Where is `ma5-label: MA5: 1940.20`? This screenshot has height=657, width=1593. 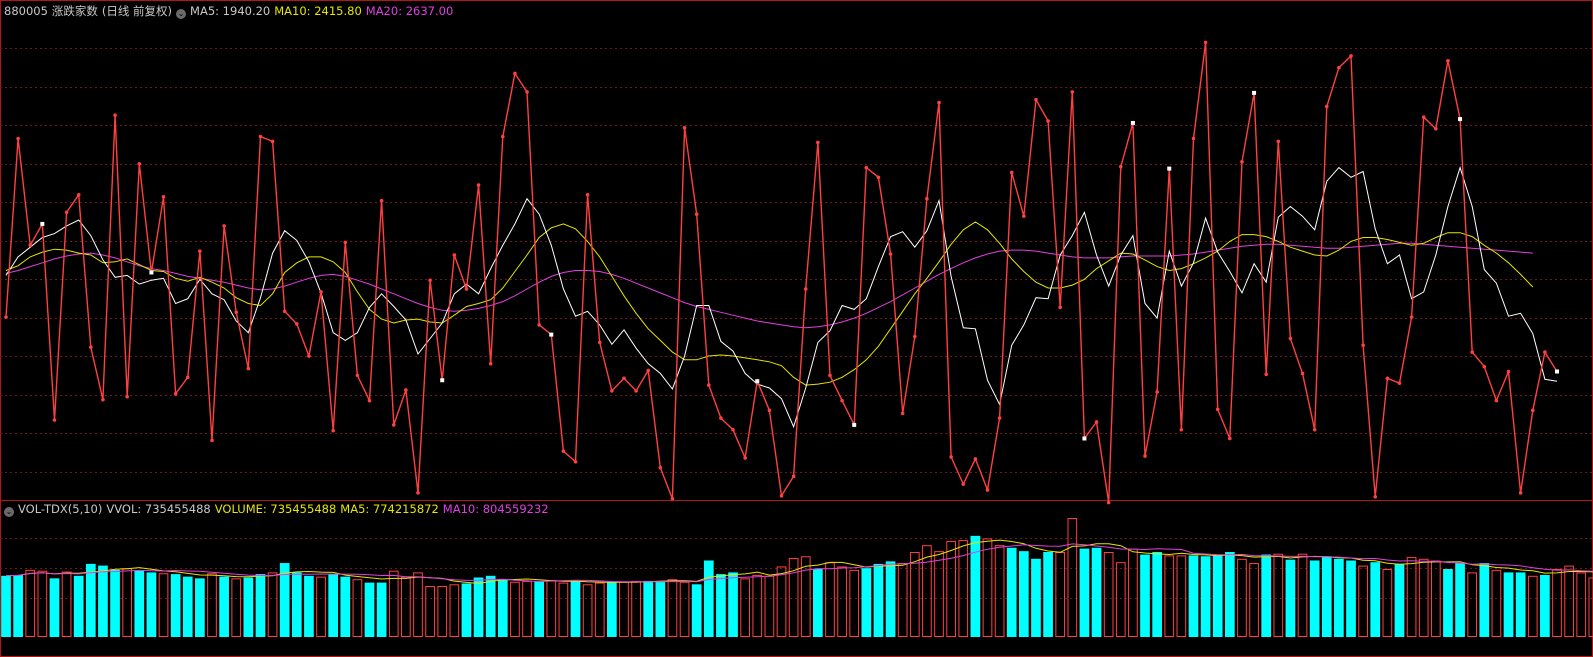 ma5-label: MA5: 1940.20 is located at coordinates (230, 11).